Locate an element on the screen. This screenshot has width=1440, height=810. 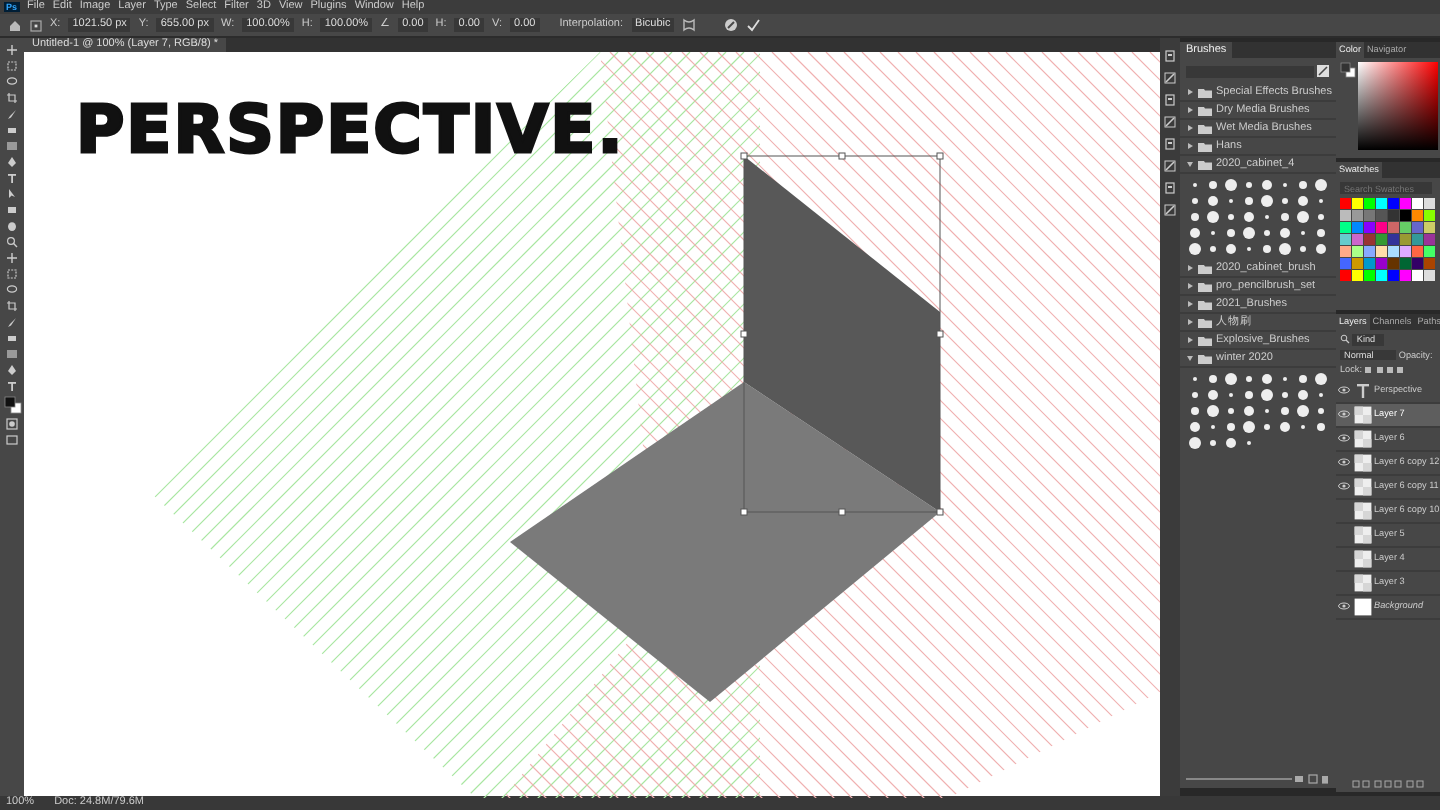
quick-mask-icon is located at coordinates (12, 424).